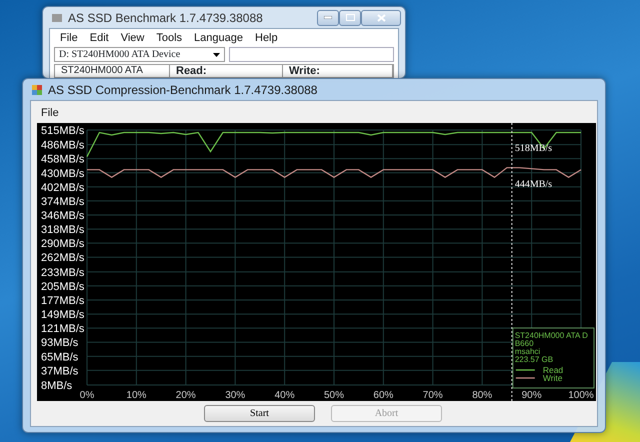 This screenshot has height=442, width=640. What do you see at coordinates (186, 395) in the screenshot?
I see `axis-label: 20%` at bounding box center [186, 395].